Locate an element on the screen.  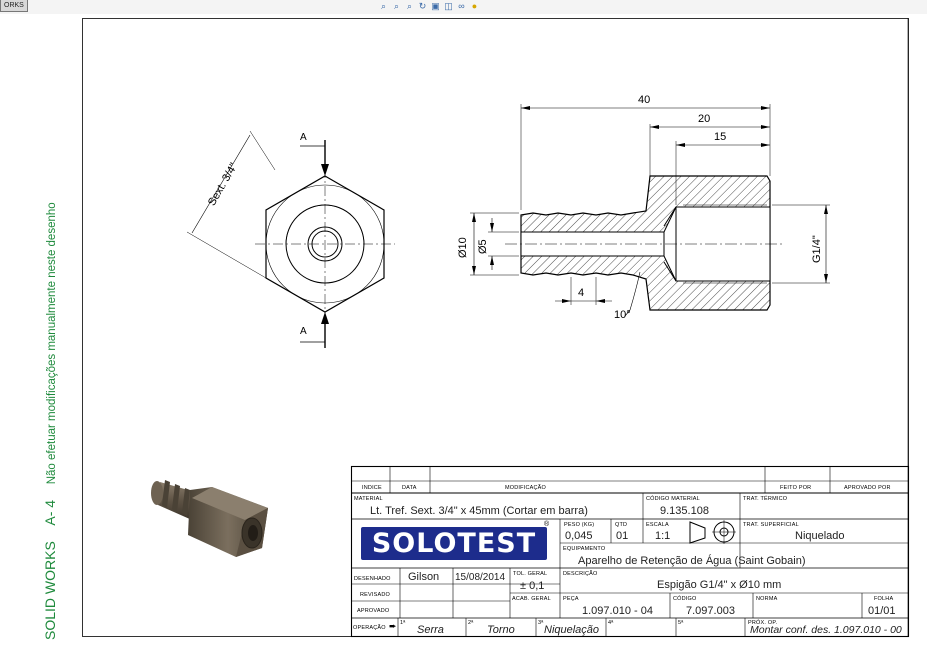
label-op4: 4ª is located at coordinates (611, 623).